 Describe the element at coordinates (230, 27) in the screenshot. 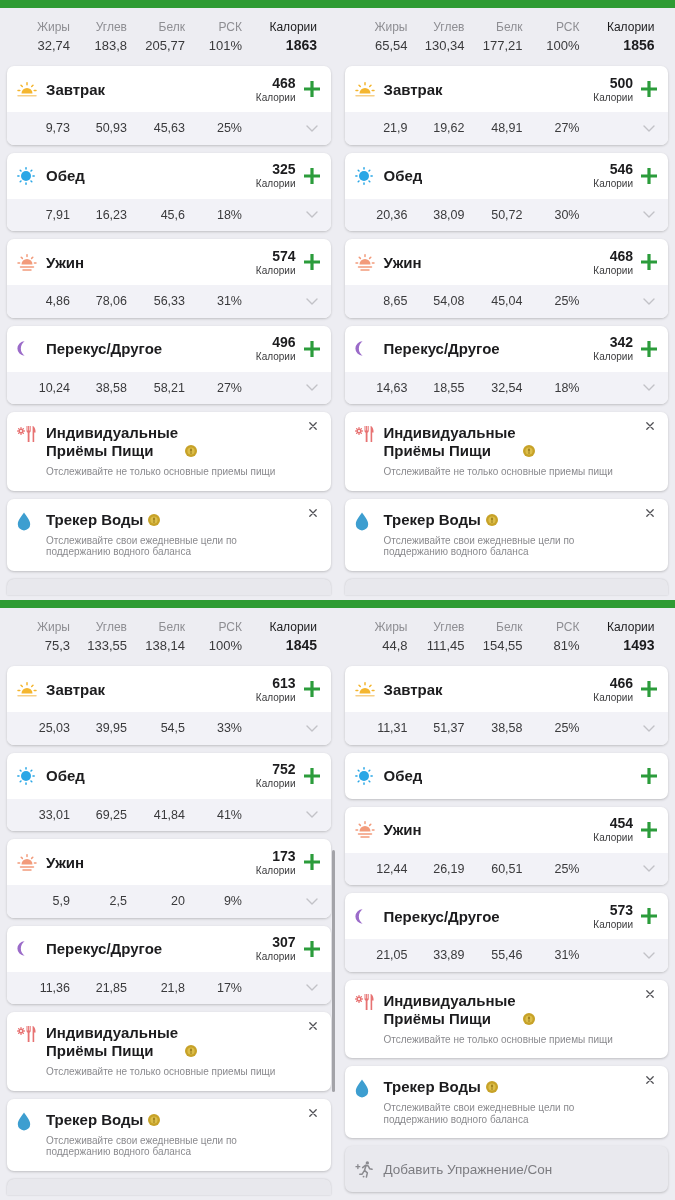

I see `column-label: РСК` at that location.